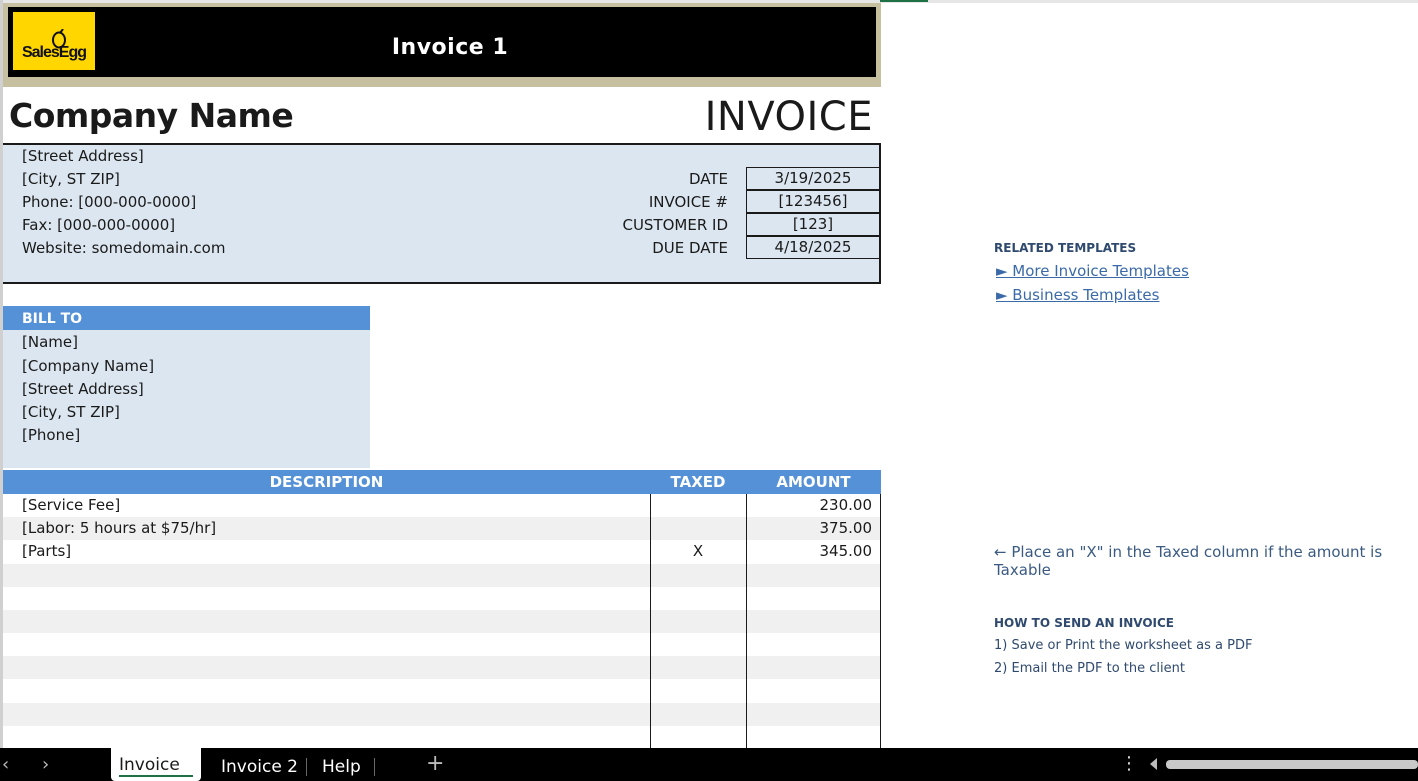 The width and height of the screenshot is (1418, 781). What do you see at coordinates (675, 225) in the screenshot?
I see `customer-id-label: CUSTOMER ID` at bounding box center [675, 225].